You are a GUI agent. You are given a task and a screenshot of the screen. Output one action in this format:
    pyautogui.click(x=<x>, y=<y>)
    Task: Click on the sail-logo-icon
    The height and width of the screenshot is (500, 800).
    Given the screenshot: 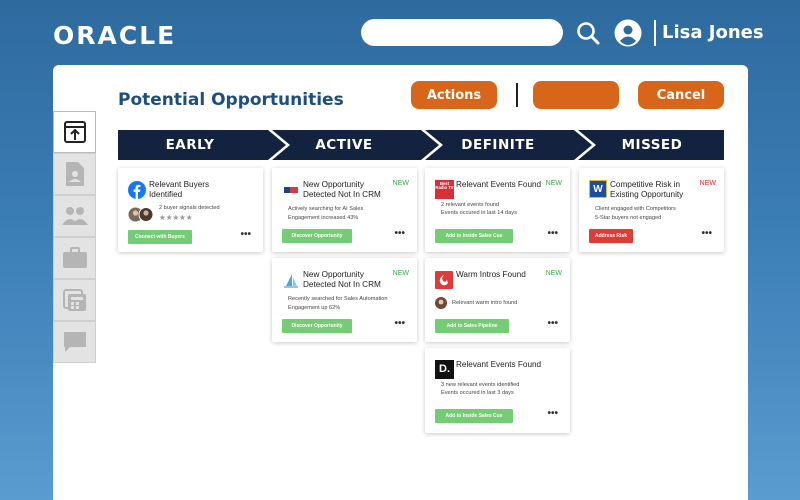 What is the action you would take?
    pyautogui.click(x=291, y=281)
    